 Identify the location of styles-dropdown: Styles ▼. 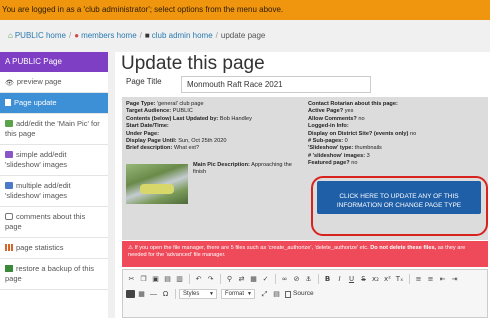
(198, 294).